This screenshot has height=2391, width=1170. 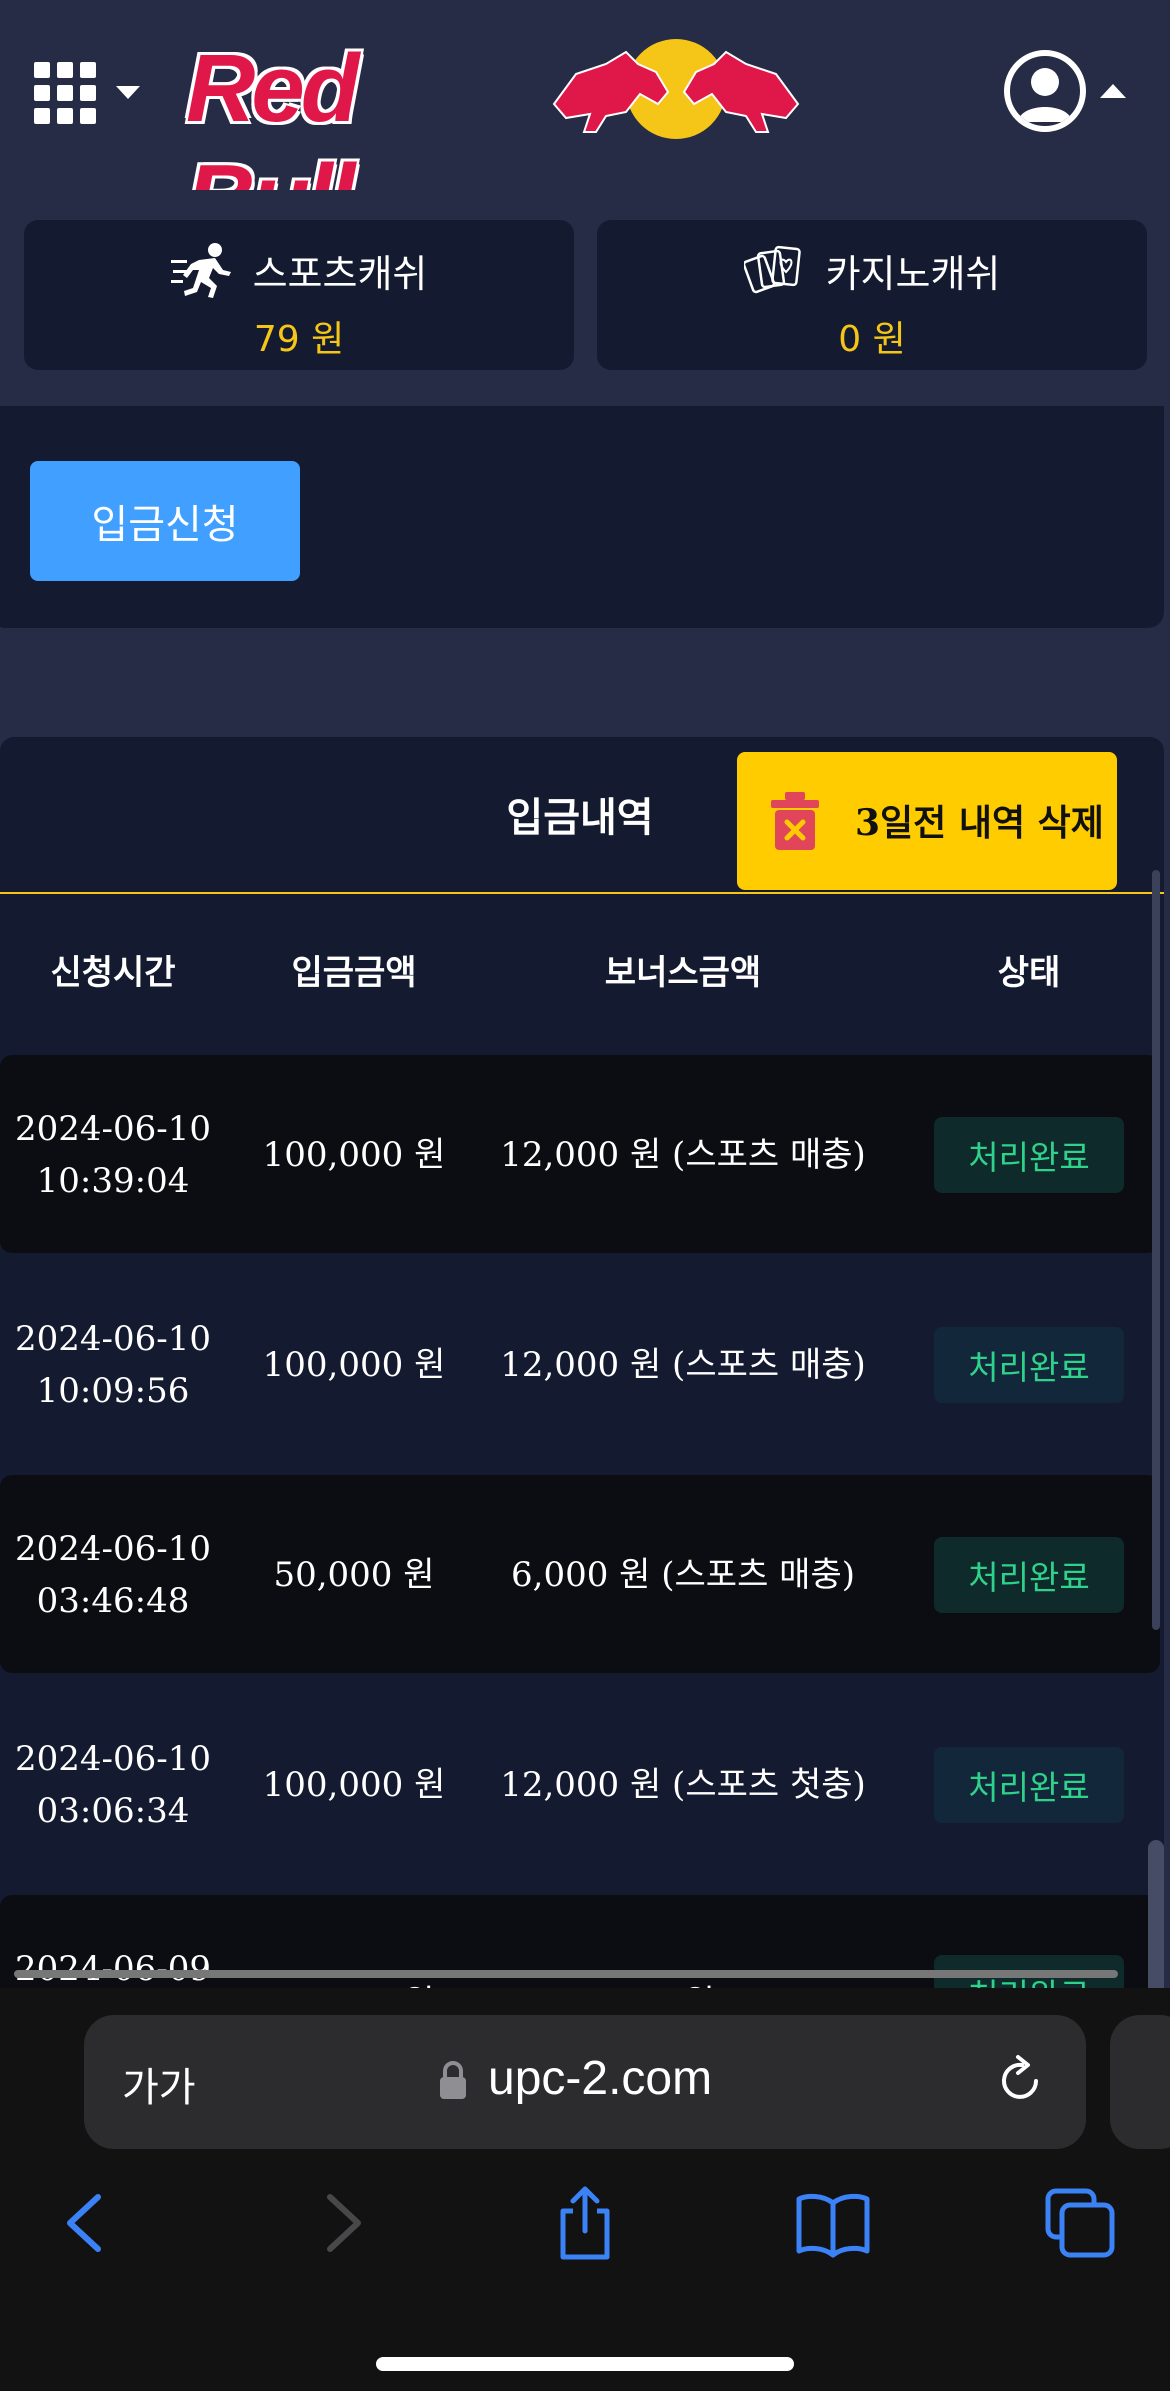 What do you see at coordinates (795, 821) in the screenshot?
I see `trash-icon` at bounding box center [795, 821].